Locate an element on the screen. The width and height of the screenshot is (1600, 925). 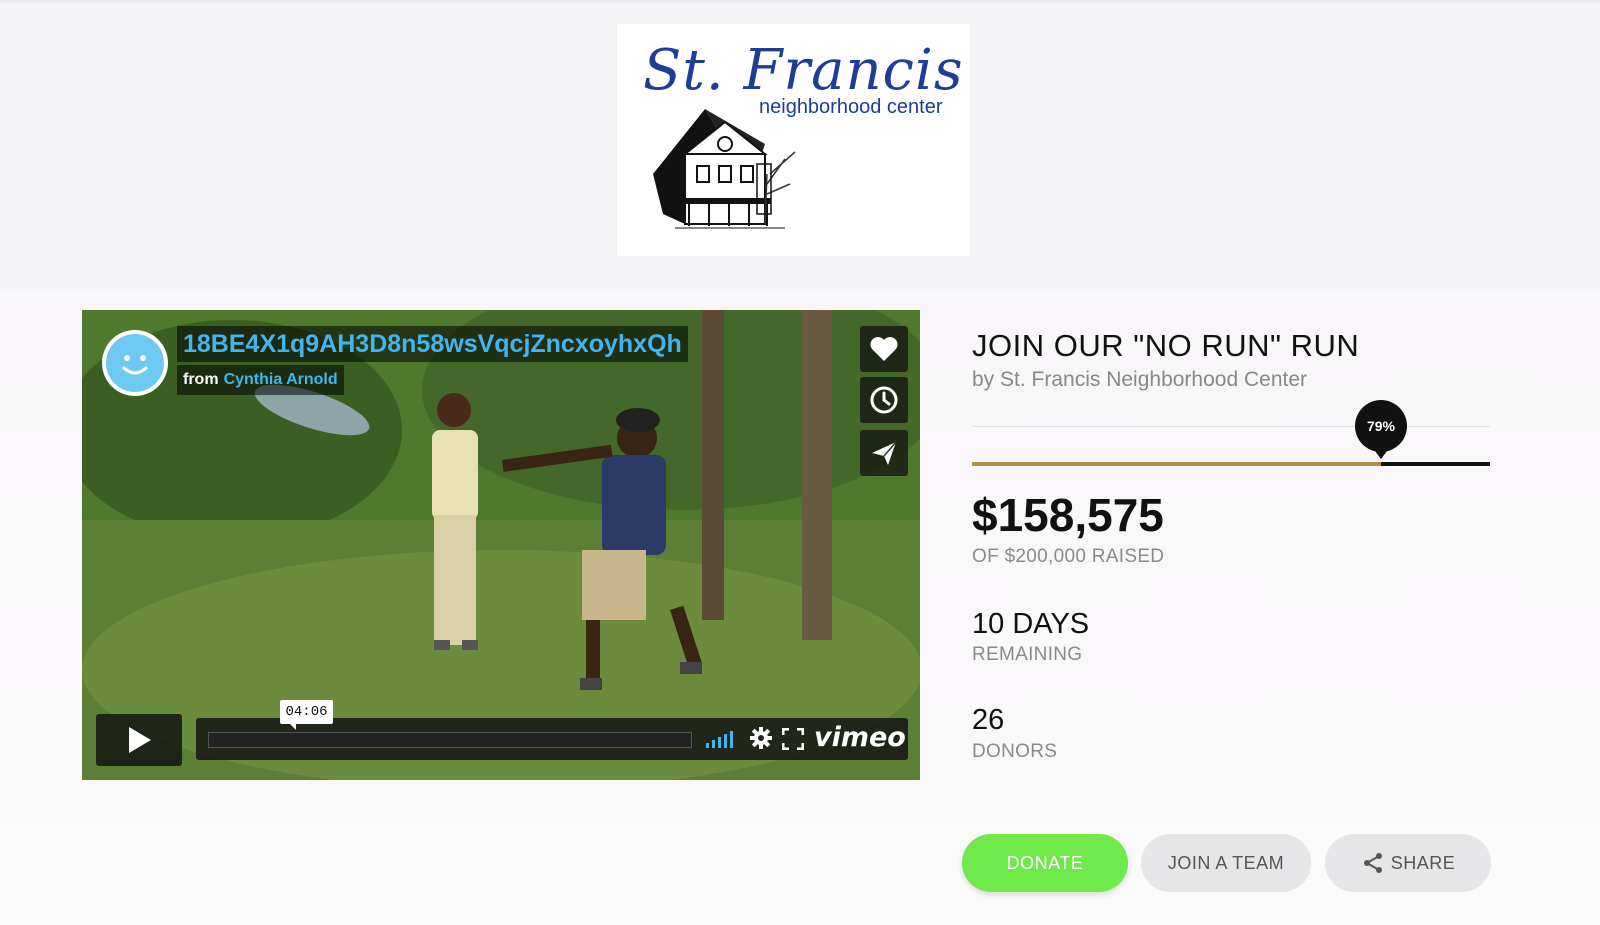
campaign-title: JOIN OUR "NO RUN" RUN is located at coordinates (1166, 345).